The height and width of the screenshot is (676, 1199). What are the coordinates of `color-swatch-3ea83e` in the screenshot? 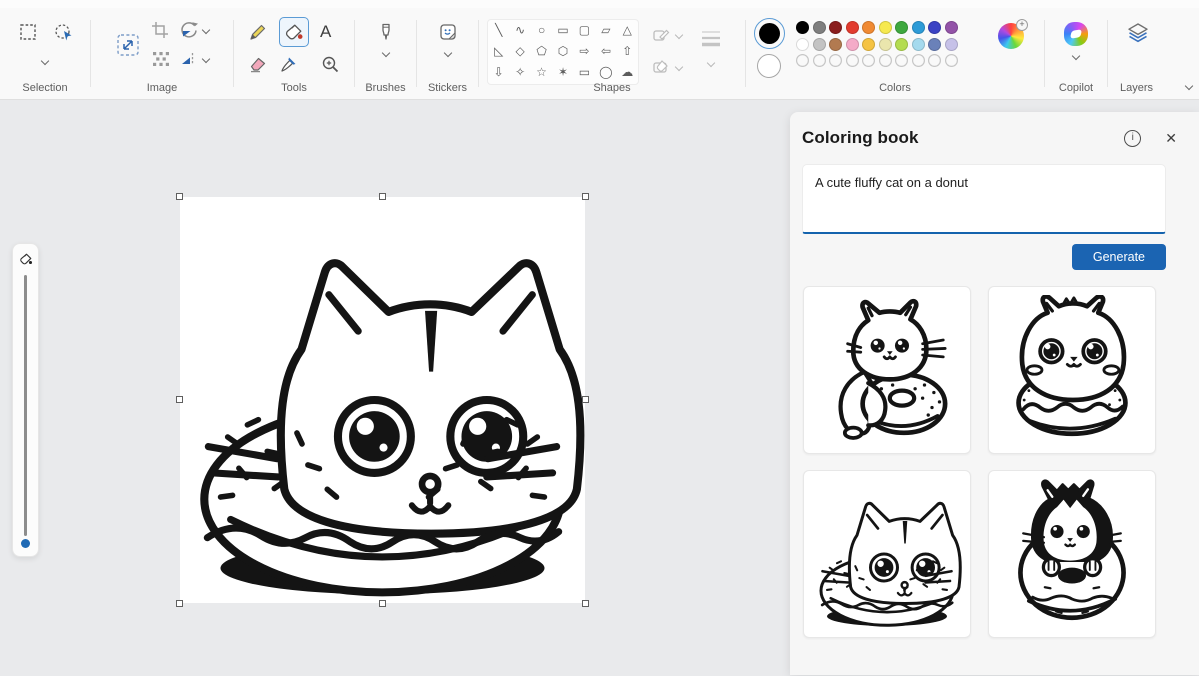 It's located at (901, 27).